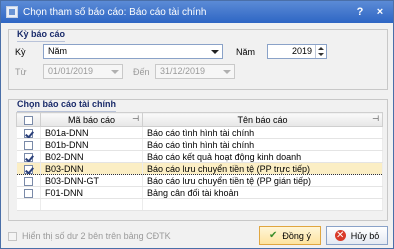 This screenshot has height=249, width=394. What do you see at coordinates (115, 12) in the screenshot?
I see `dialog-title: Chọn tham số báo cáo: Báo cáo tài chính` at bounding box center [115, 12].